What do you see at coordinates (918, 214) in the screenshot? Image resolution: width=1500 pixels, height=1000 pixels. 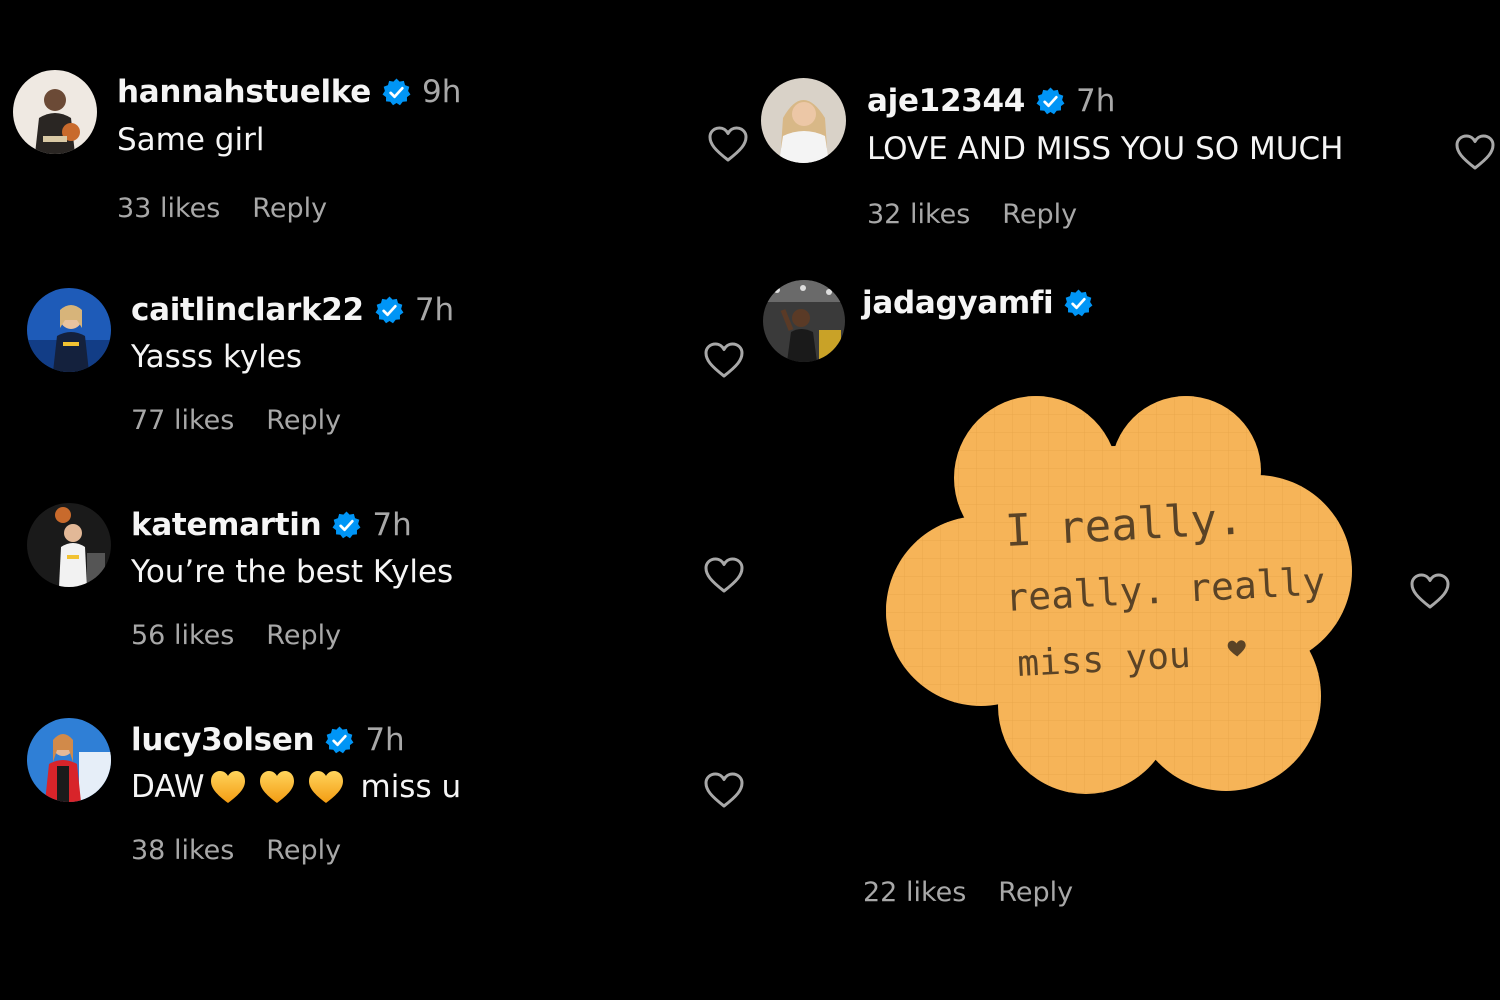 I see `likes-count: 32 likes` at bounding box center [918, 214].